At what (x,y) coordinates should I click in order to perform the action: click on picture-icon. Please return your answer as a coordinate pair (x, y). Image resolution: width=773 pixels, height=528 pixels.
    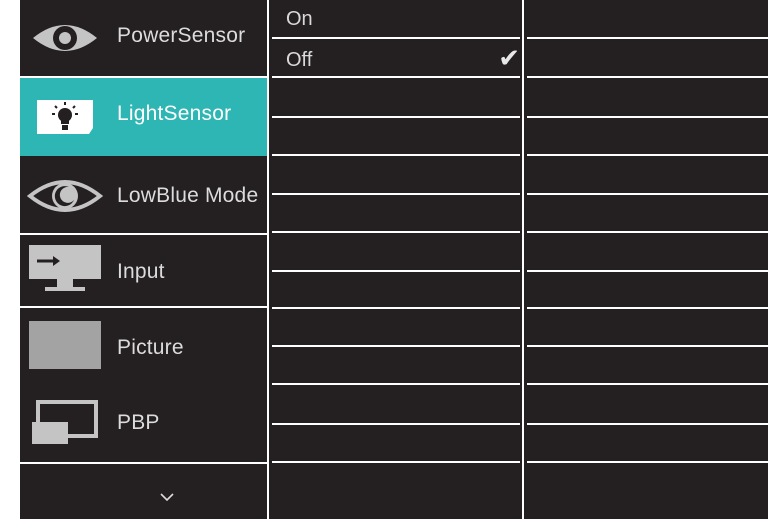
    Looking at the image, I should click on (65, 346).